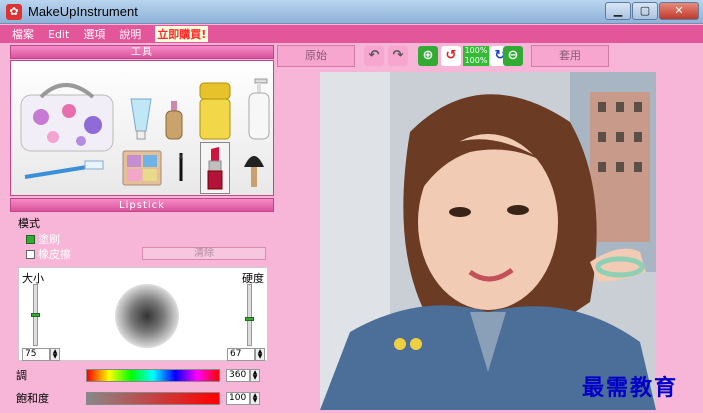 Image resolution: width=703 pixels, height=413 pixels. I want to click on hardness-slider-knob, so click(249, 319).